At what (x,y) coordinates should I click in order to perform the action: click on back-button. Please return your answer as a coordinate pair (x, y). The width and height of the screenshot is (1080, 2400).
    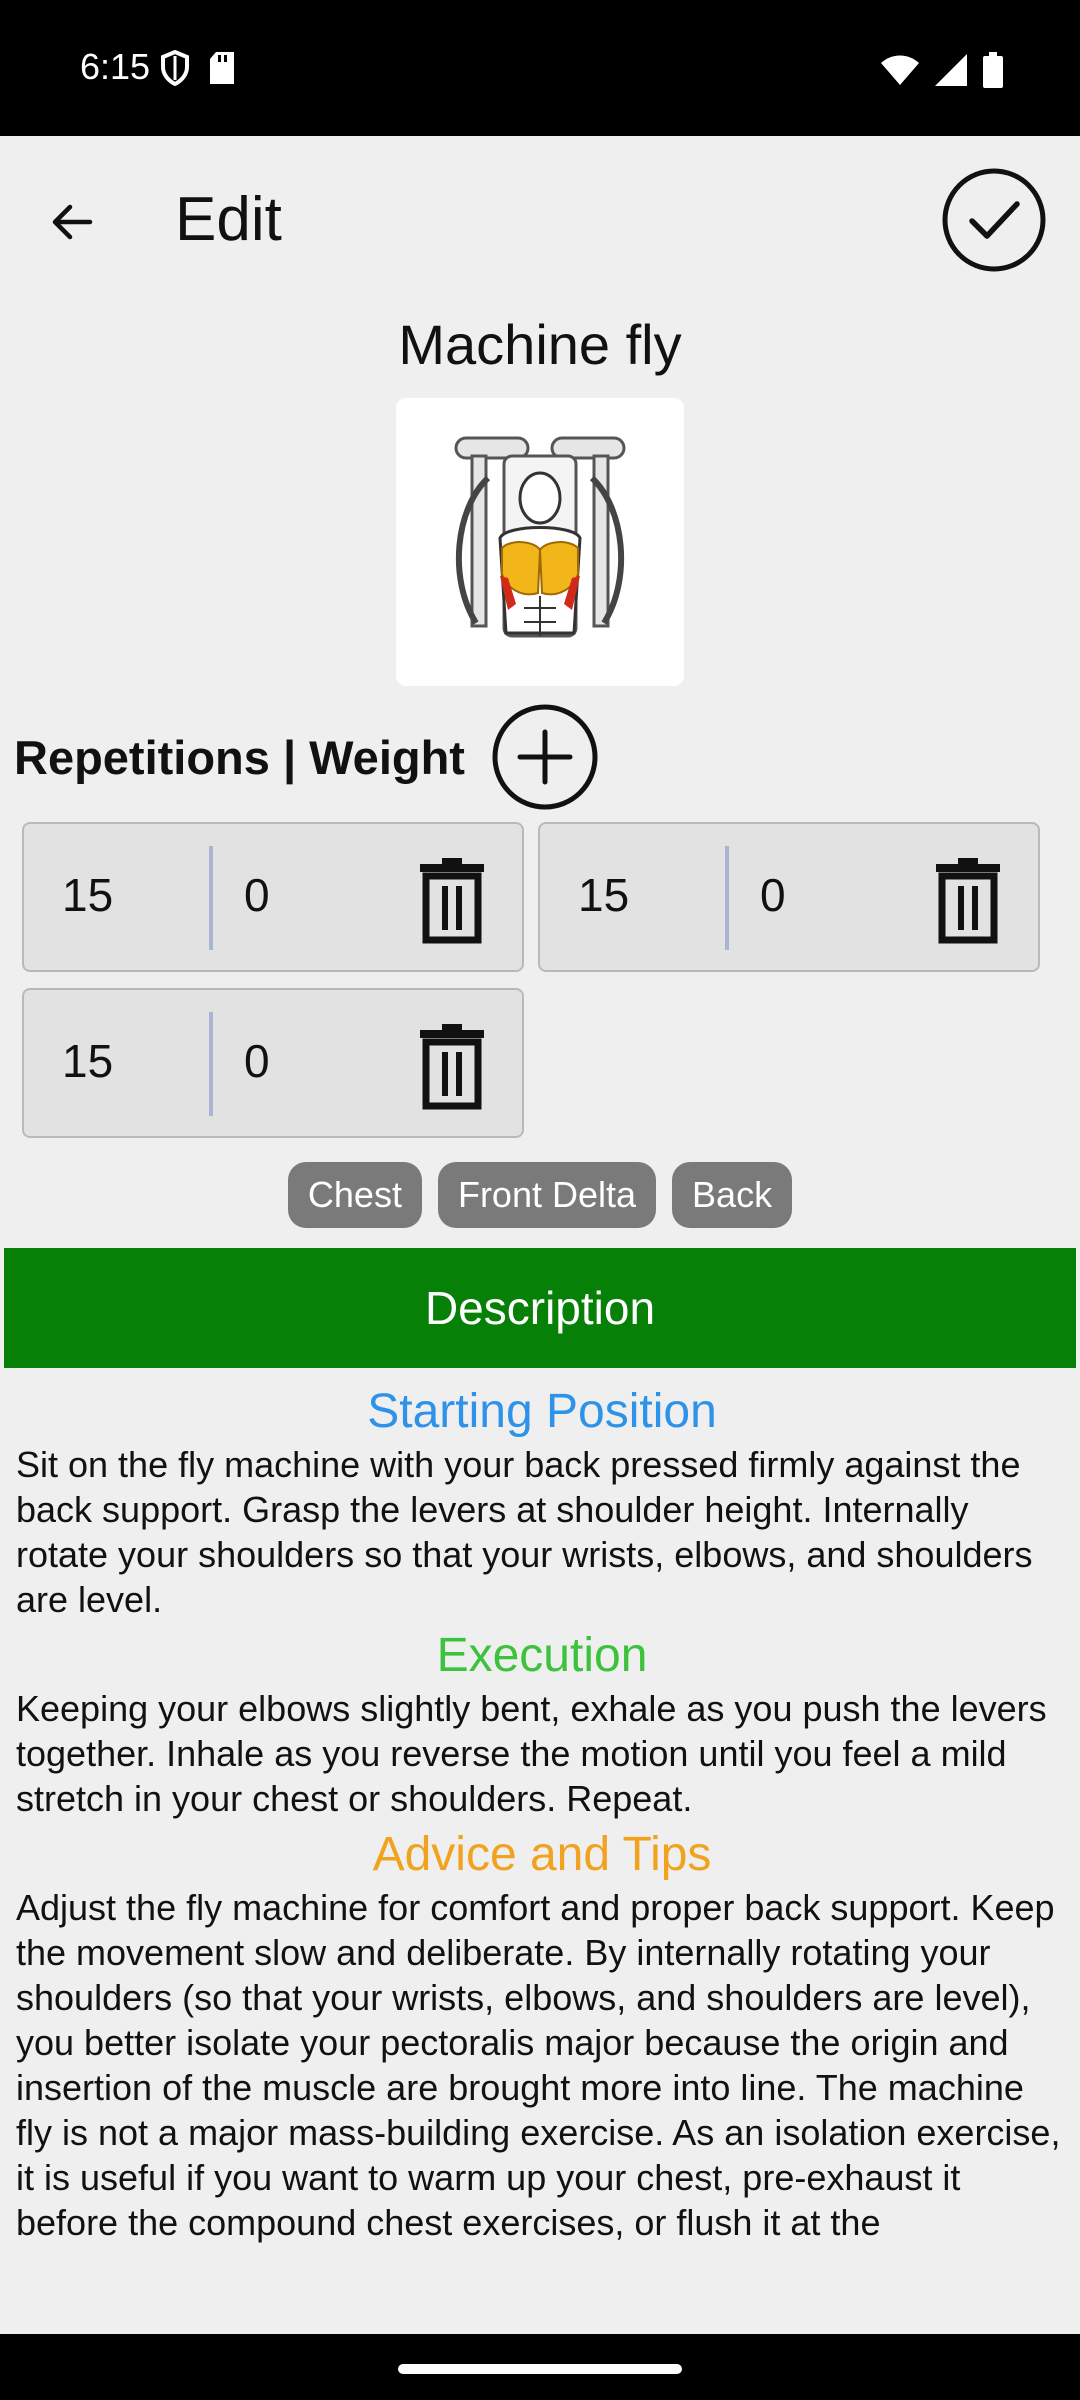
    Looking at the image, I should click on (72, 222).